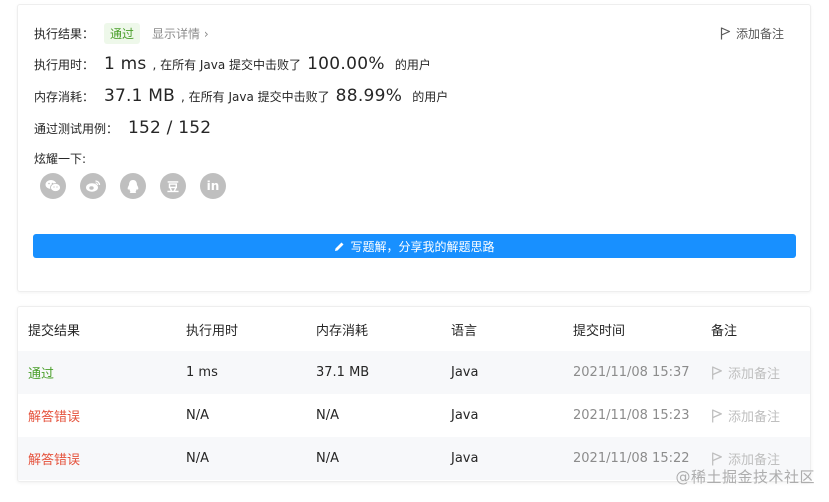 This screenshot has height=502, width=829. I want to click on share-label-row: 炫耀一下:, so click(60, 158).